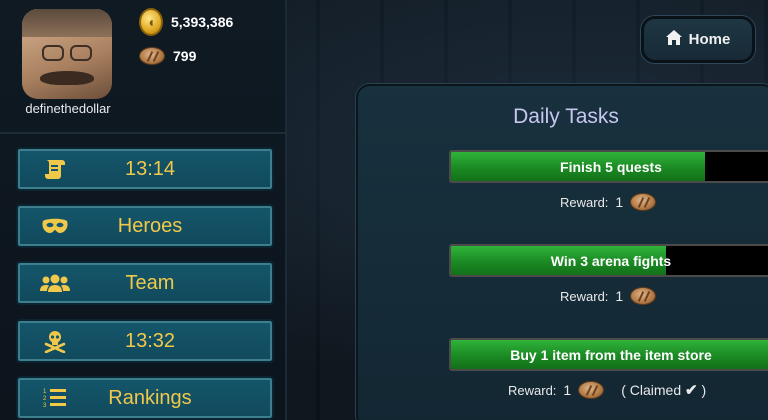 This screenshot has height=420, width=768. I want to click on task-label: Win 3 arena fights, so click(611, 260).